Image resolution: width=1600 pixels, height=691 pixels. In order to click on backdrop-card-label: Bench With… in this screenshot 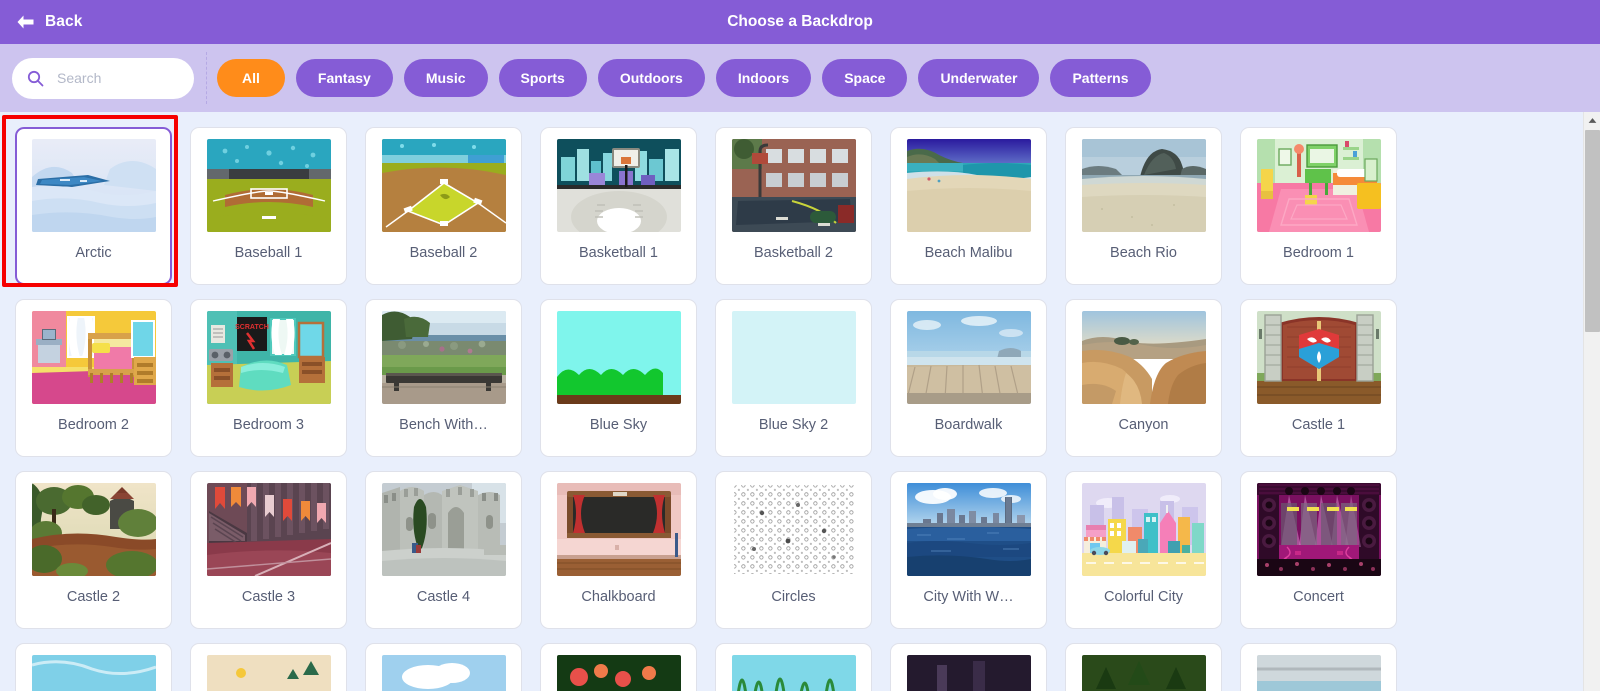, I will do `click(443, 425)`.